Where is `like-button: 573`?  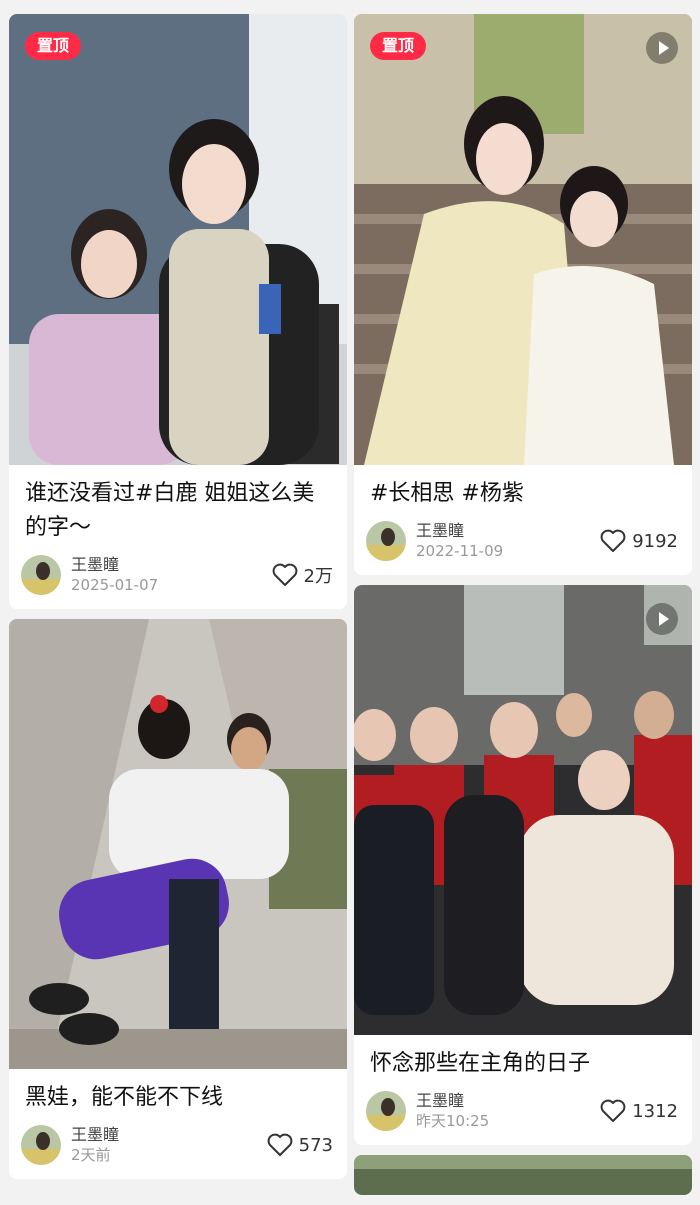
like-button: 573 is located at coordinates (300, 1145).